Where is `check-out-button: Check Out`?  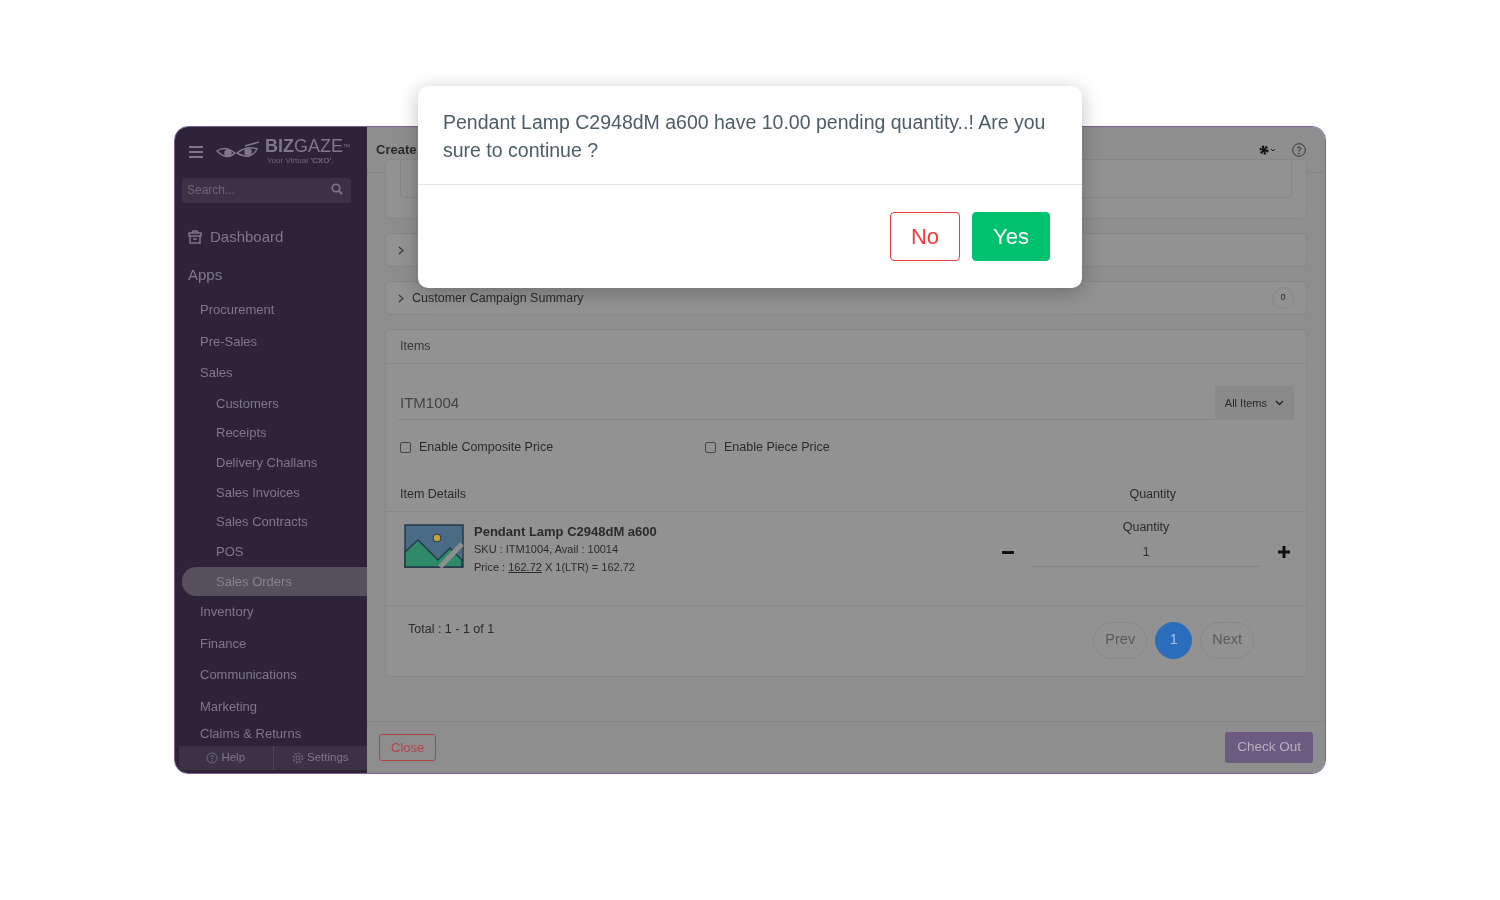 check-out-button: Check Out is located at coordinates (1269, 747).